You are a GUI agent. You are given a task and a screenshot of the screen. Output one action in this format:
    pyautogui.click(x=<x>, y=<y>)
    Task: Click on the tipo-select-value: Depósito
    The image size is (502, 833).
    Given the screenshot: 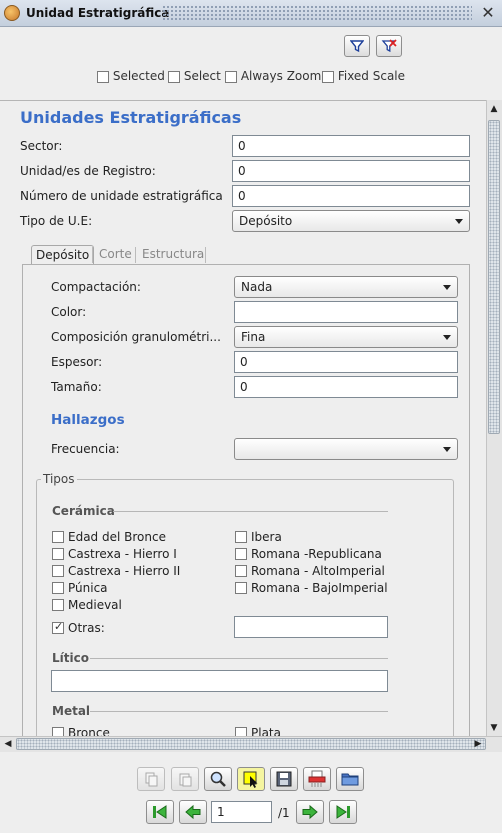 What is the action you would take?
    pyautogui.click(x=266, y=221)
    